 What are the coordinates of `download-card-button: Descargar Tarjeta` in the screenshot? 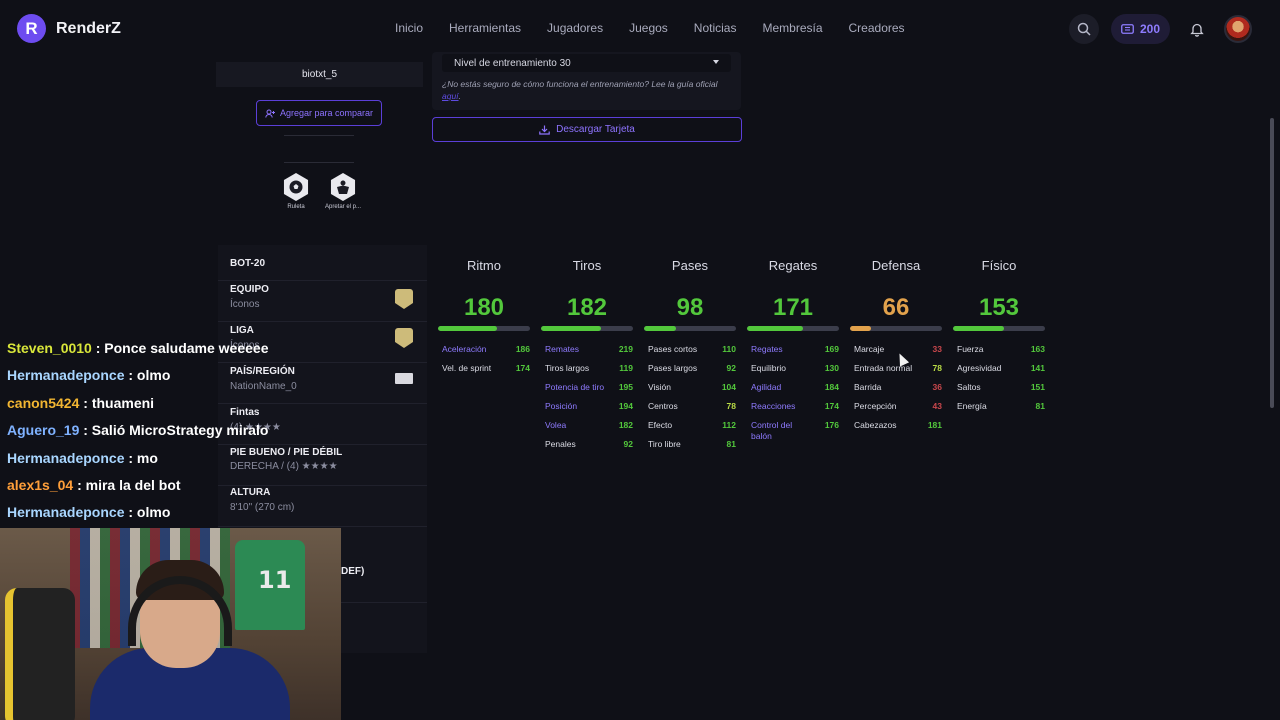 It's located at (587, 129).